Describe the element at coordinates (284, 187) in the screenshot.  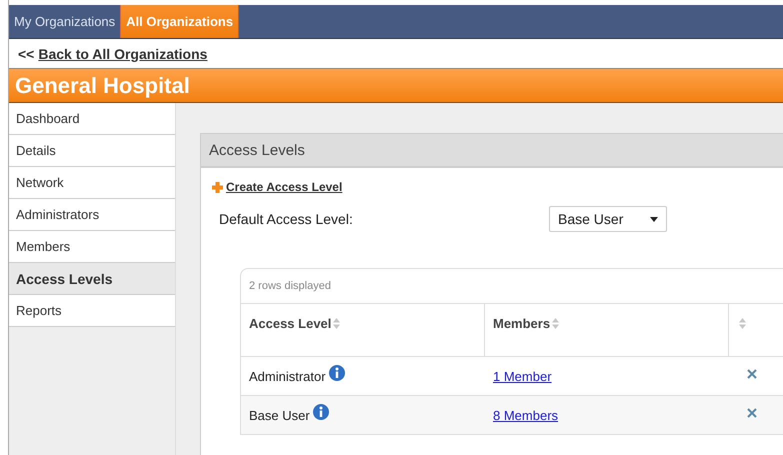
I see `create-link: Create Access Level` at that location.